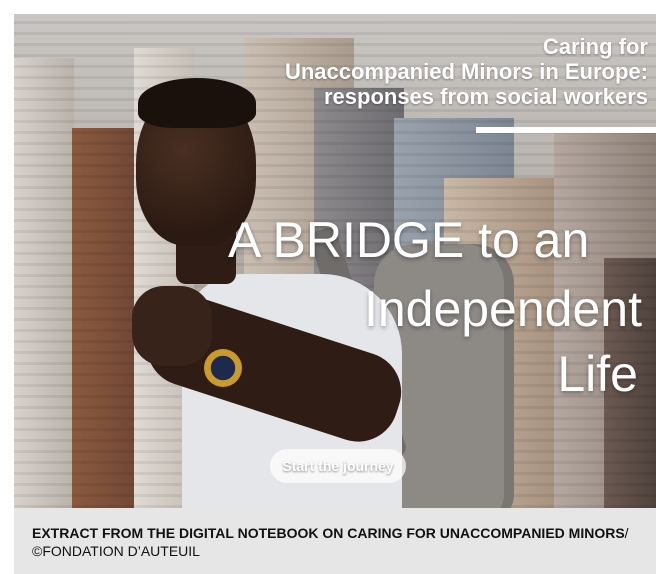  I want to click on headline-line-3: Life, so click(597, 374).